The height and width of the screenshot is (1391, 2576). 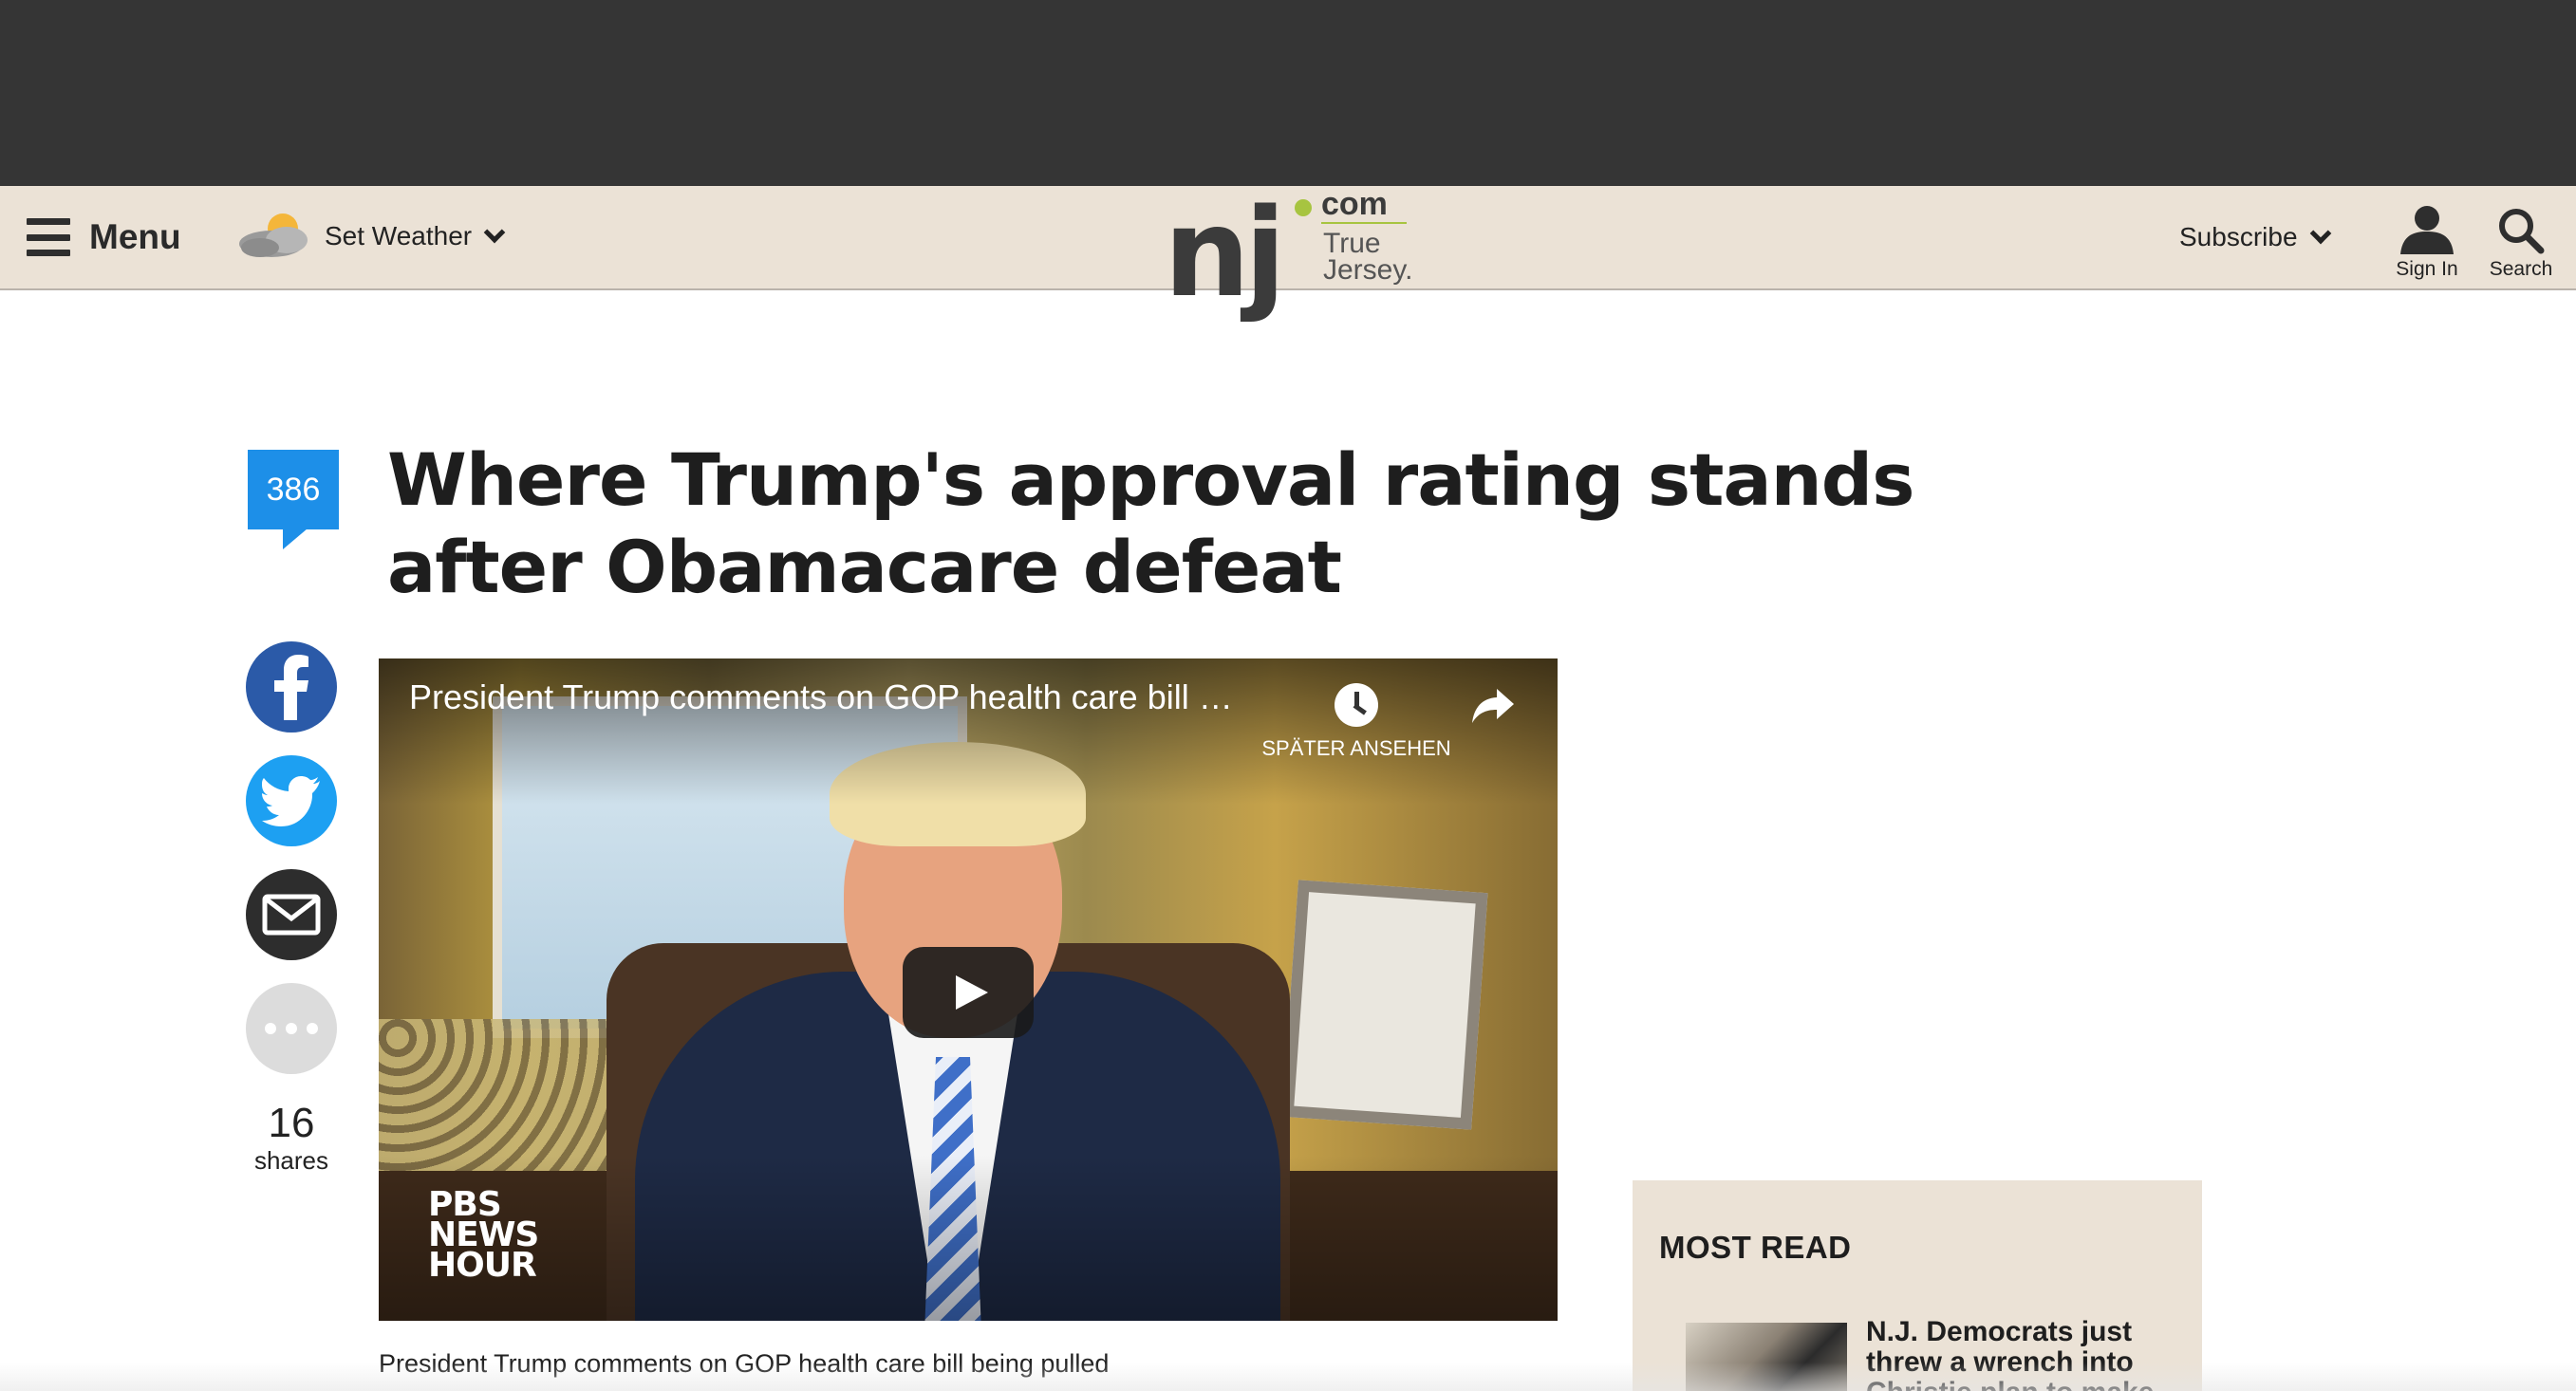 I want to click on pbs-newshour-logo: PBS NEWS HOUR, so click(x=483, y=1236).